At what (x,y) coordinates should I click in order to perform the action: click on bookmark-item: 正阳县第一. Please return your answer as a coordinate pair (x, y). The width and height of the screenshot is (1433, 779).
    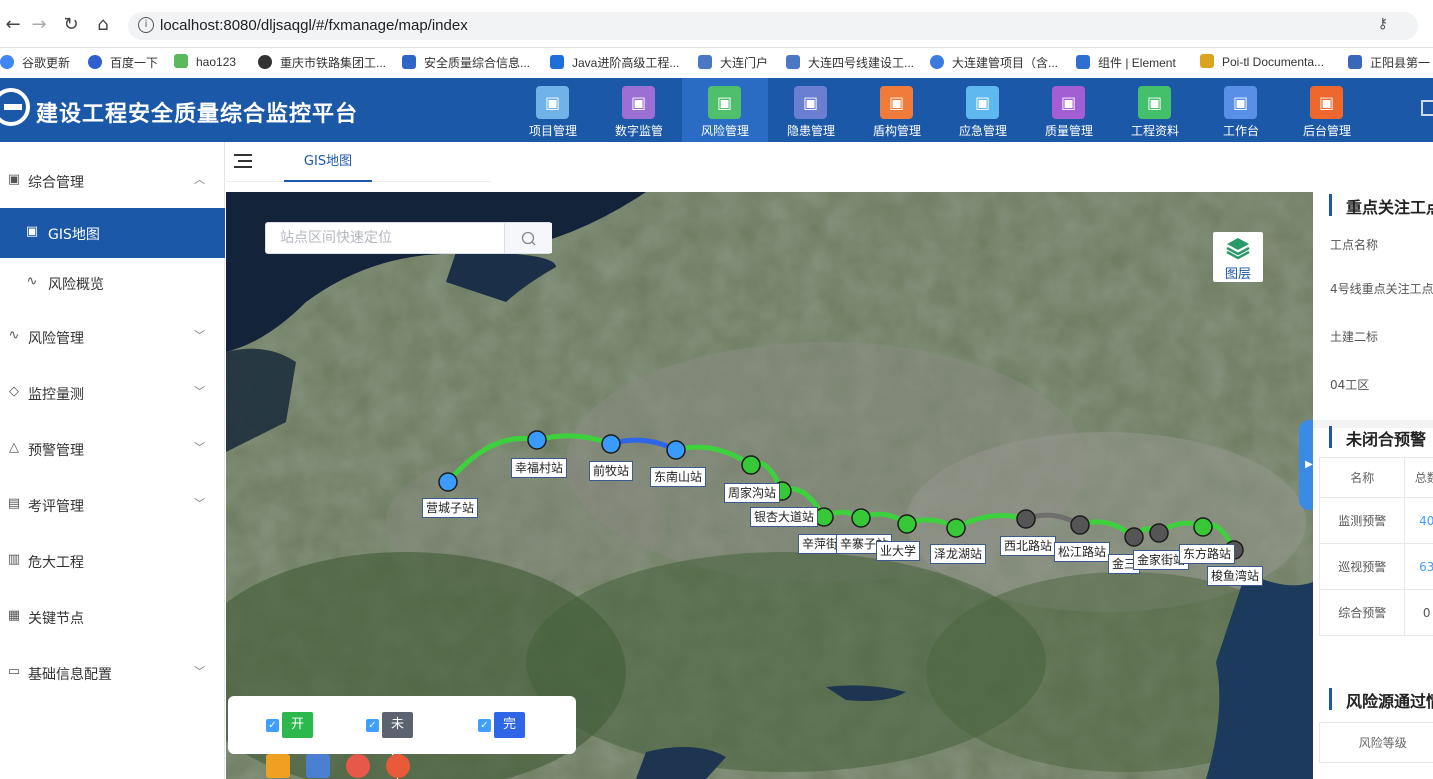
    Looking at the image, I should click on (1389, 63).